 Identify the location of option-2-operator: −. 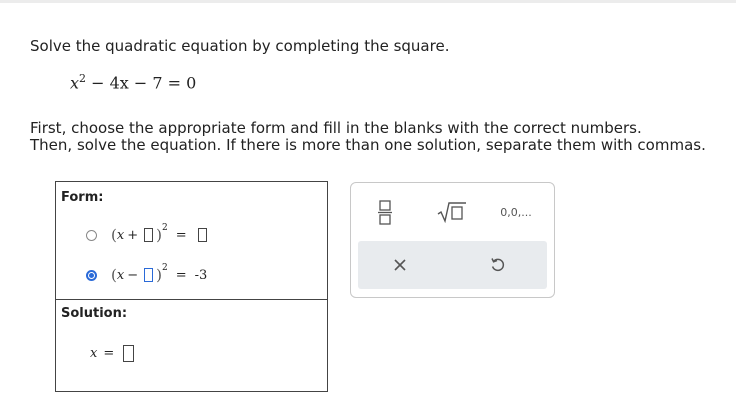
(133, 275).